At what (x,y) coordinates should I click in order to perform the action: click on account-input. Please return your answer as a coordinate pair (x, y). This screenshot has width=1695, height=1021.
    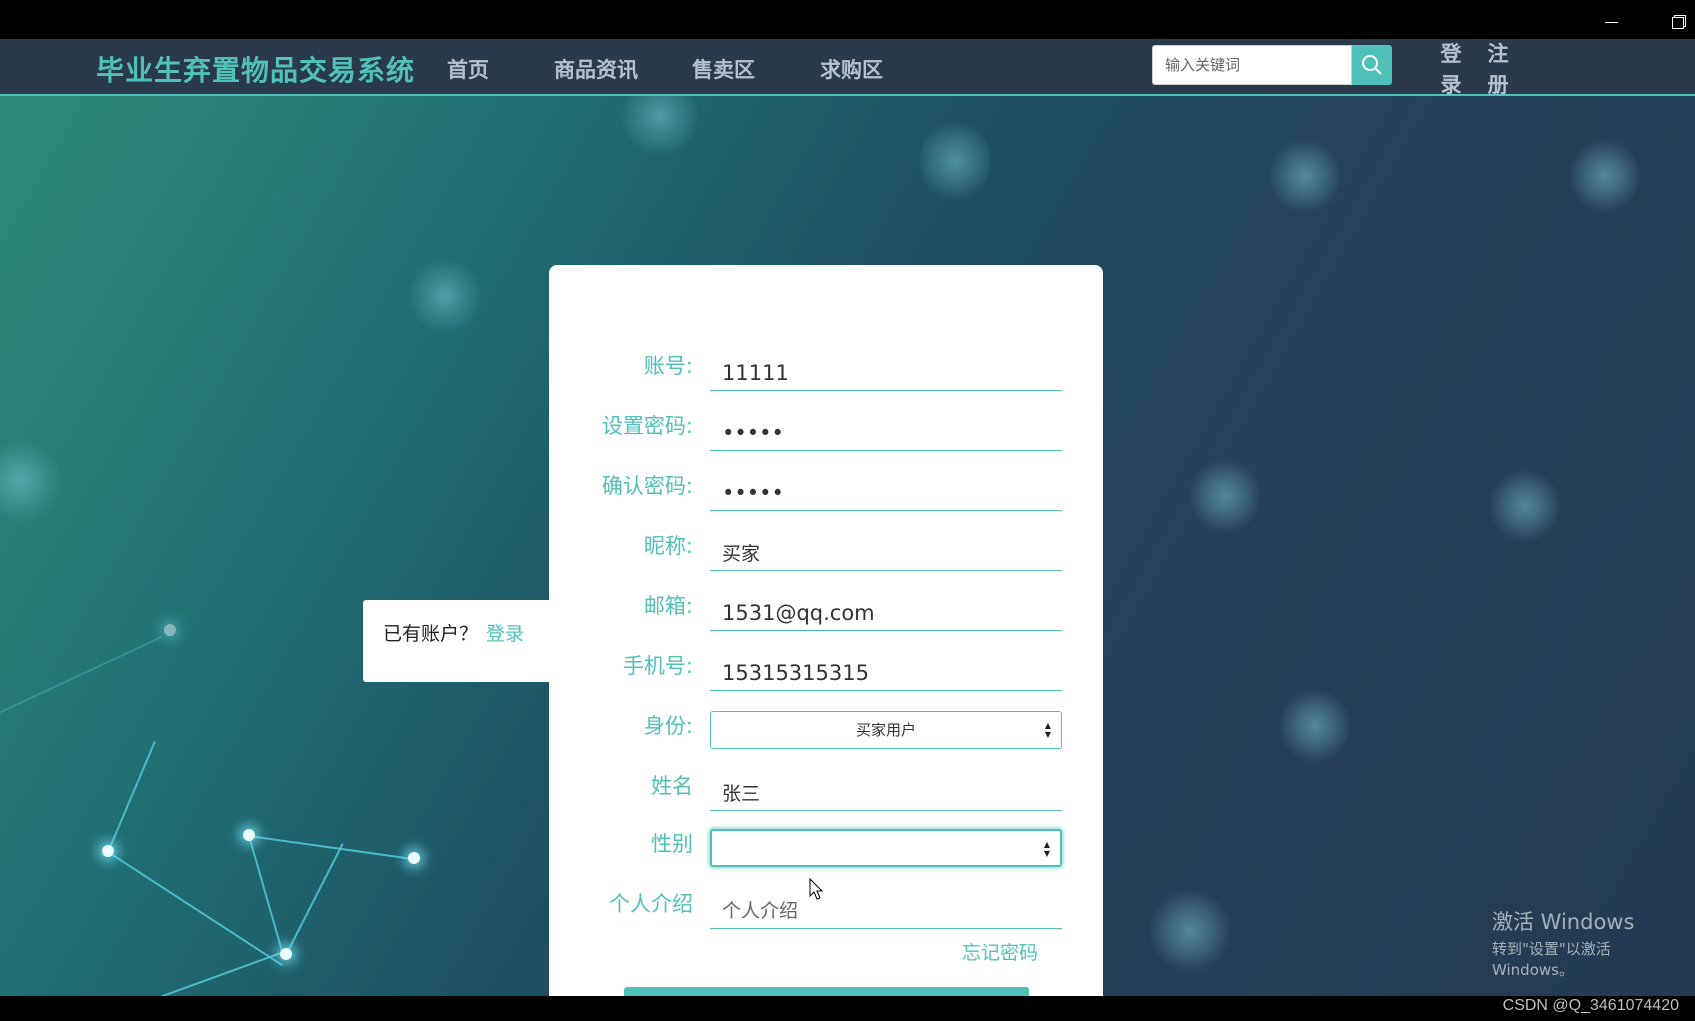
    Looking at the image, I should click on (886, 369).